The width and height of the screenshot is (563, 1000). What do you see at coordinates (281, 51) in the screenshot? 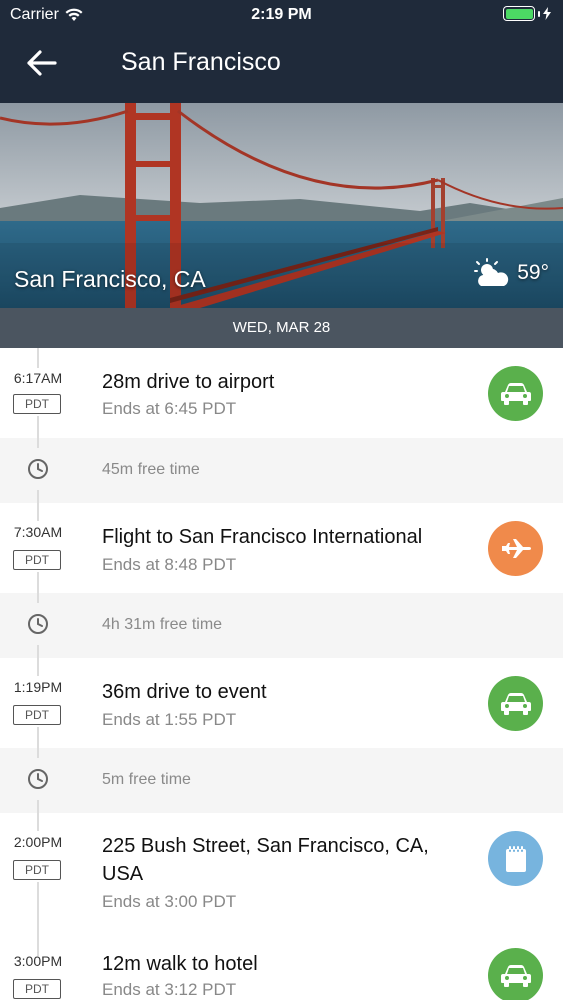
I see `top-bar: Carrier 2:19 PM San Francisco` at bounding box center [281, 51].